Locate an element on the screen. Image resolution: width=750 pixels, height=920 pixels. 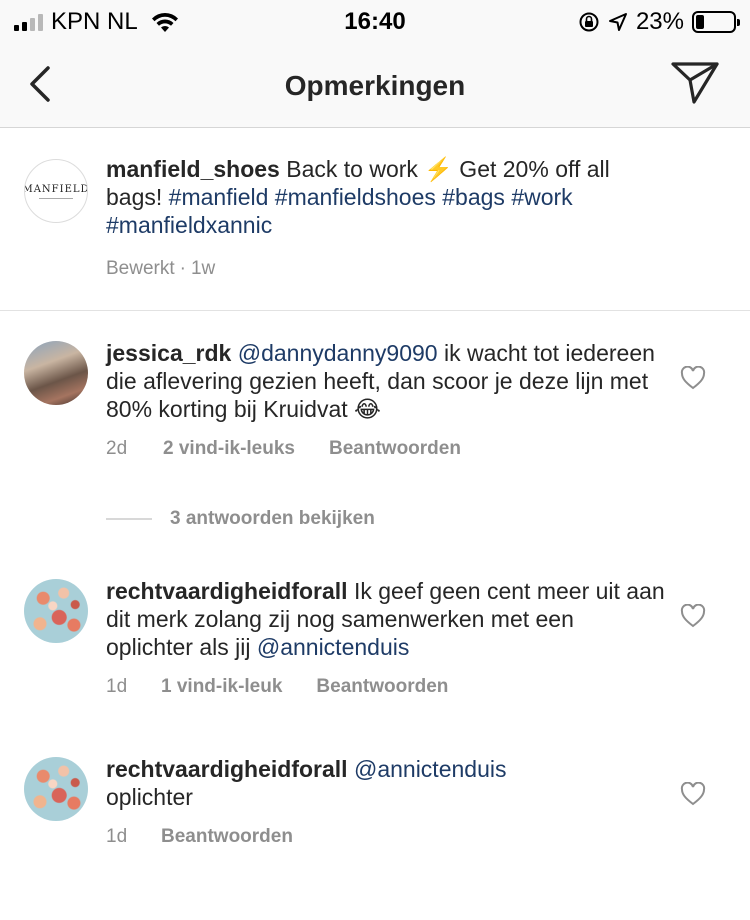
comment-meta: 1d 1 vind-ik-leuk Beantwoorden is located at coordinates (277, 687).